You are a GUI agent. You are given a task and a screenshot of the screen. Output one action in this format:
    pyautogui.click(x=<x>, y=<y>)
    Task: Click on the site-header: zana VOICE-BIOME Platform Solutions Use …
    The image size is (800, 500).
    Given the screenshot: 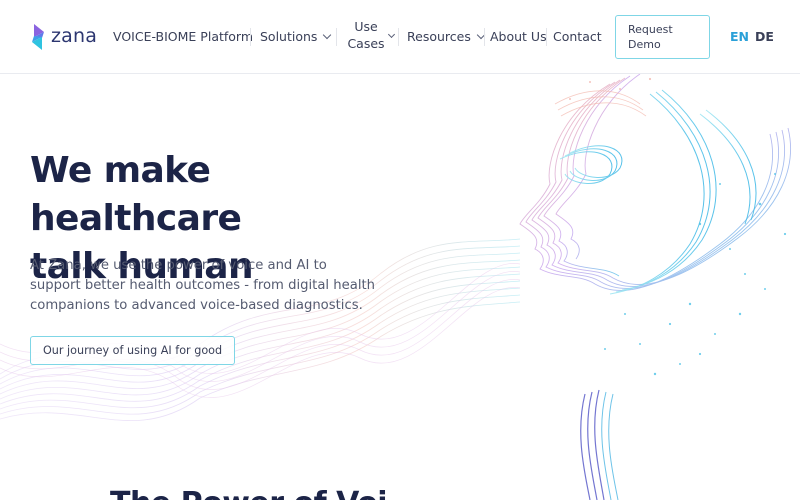 What is the action you would take?
    pyautogui.click(x=400, y=37)
    